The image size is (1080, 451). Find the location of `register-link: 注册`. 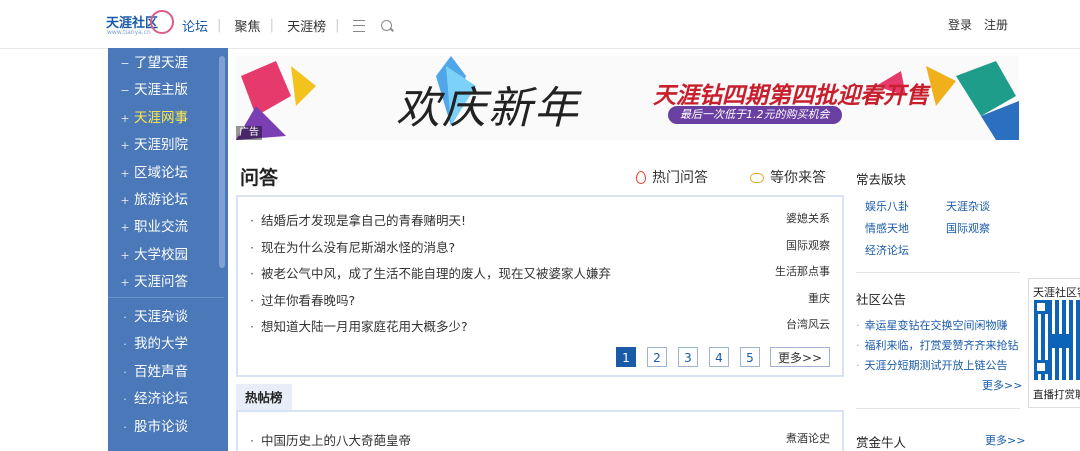

register-link: 注册 is located at coordinates (996, 25).